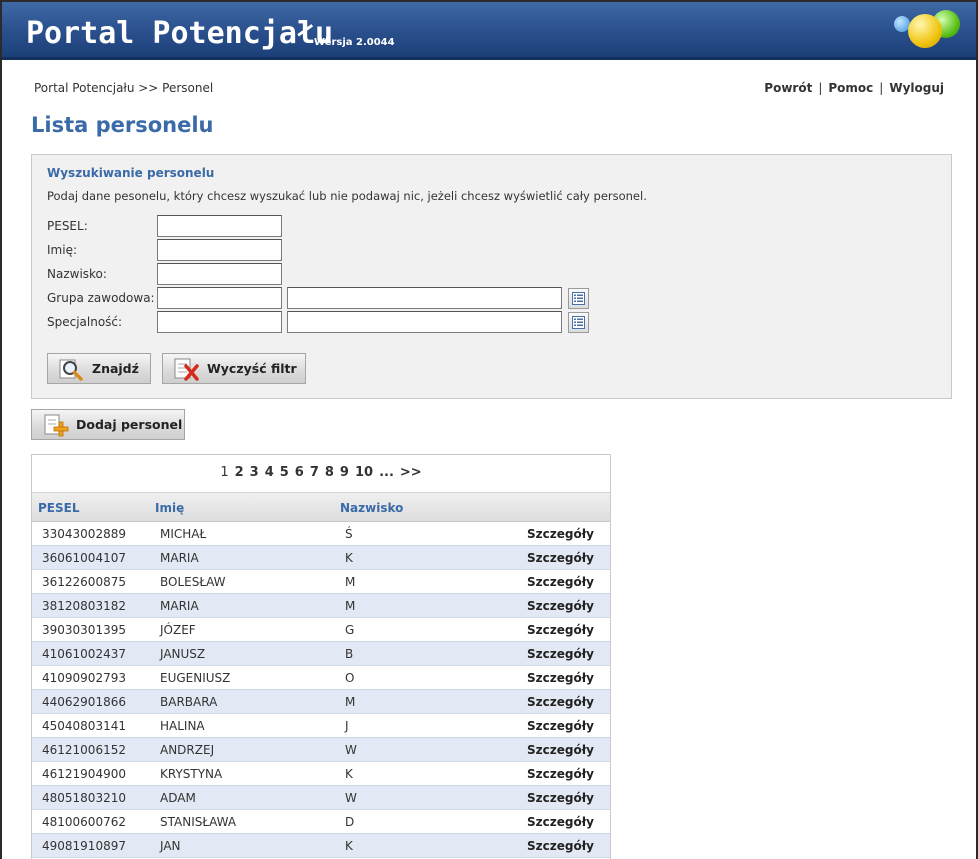 The image size is (978, 859). I want to click on clear-filter-button: Wyczyść filtr, so click(234, 368).